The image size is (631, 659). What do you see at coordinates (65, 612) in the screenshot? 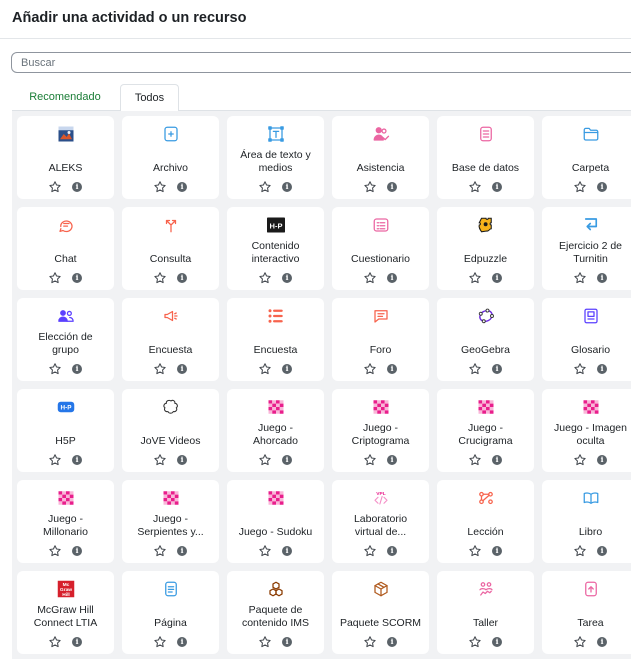
I see `activity-card: Mc Graw Hill McGraw Hill Connect LTIA i` at bounding box center [65, 612].